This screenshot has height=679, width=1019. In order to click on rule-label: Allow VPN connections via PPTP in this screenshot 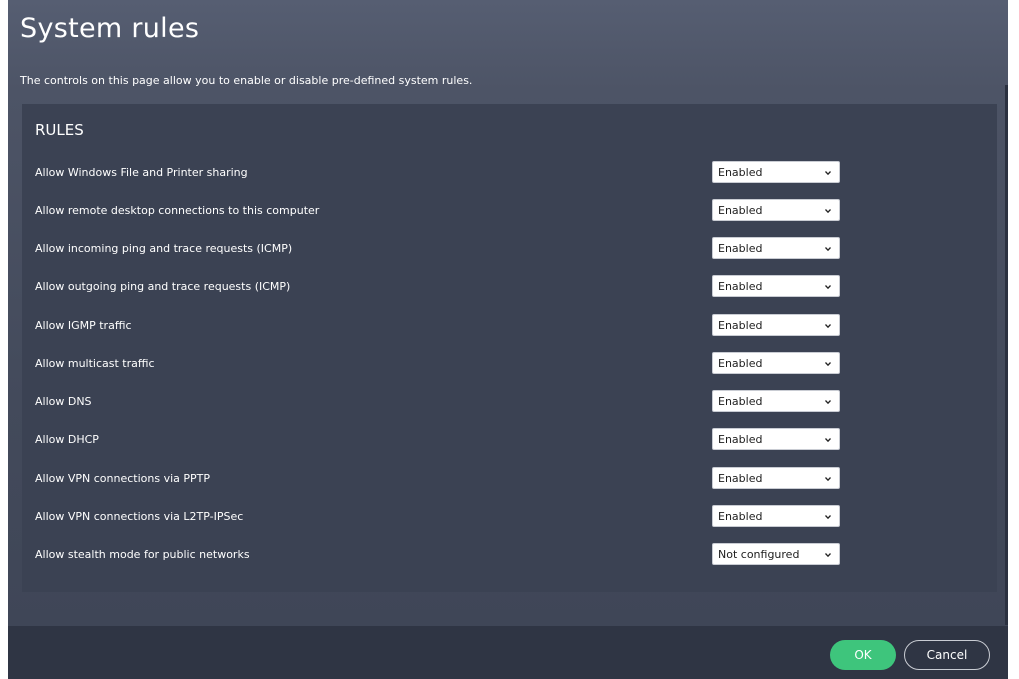, I will do `click(123, 478)`.